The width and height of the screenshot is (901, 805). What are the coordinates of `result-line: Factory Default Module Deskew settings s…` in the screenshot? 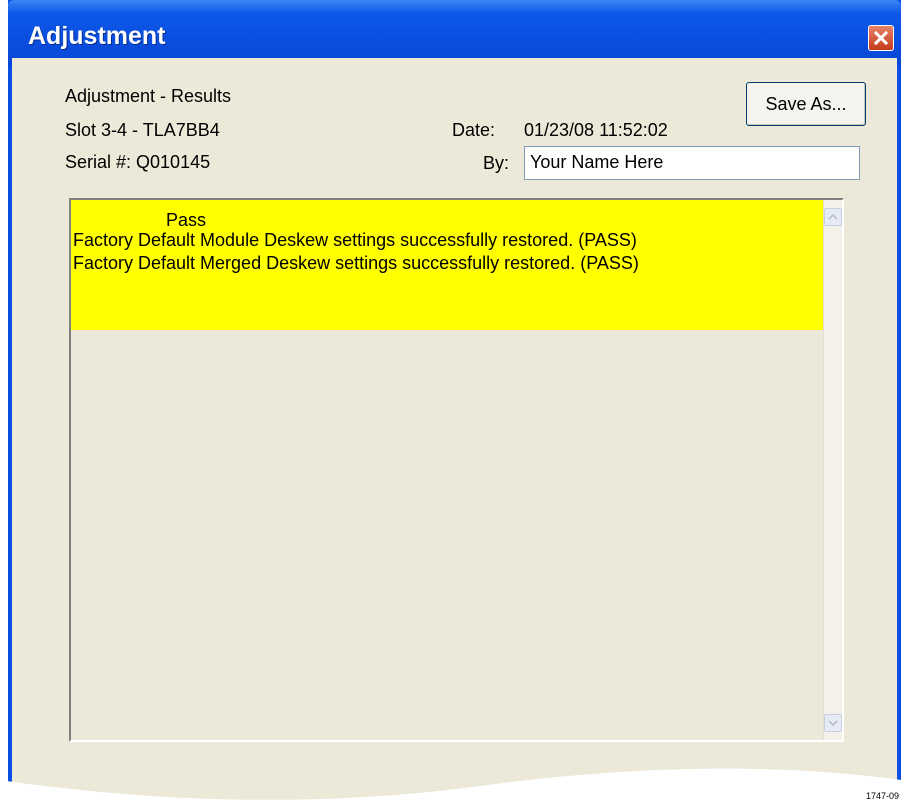 It's located at (355, 240).